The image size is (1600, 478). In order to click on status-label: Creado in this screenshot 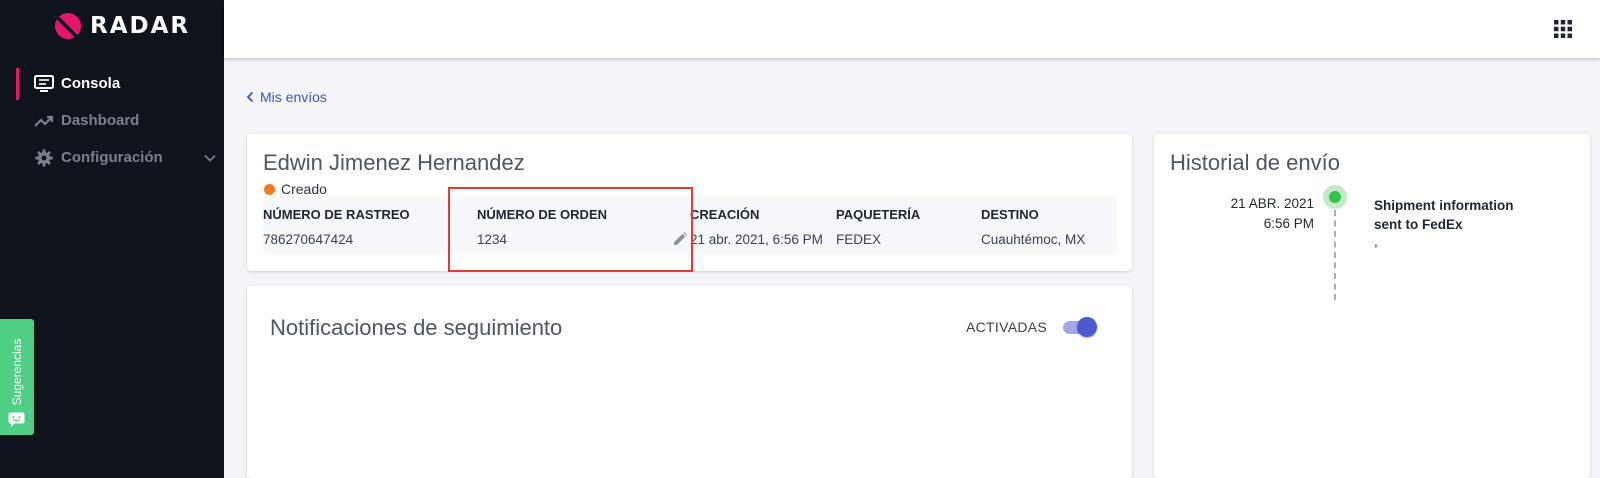, I will do `click(304, 189)`.